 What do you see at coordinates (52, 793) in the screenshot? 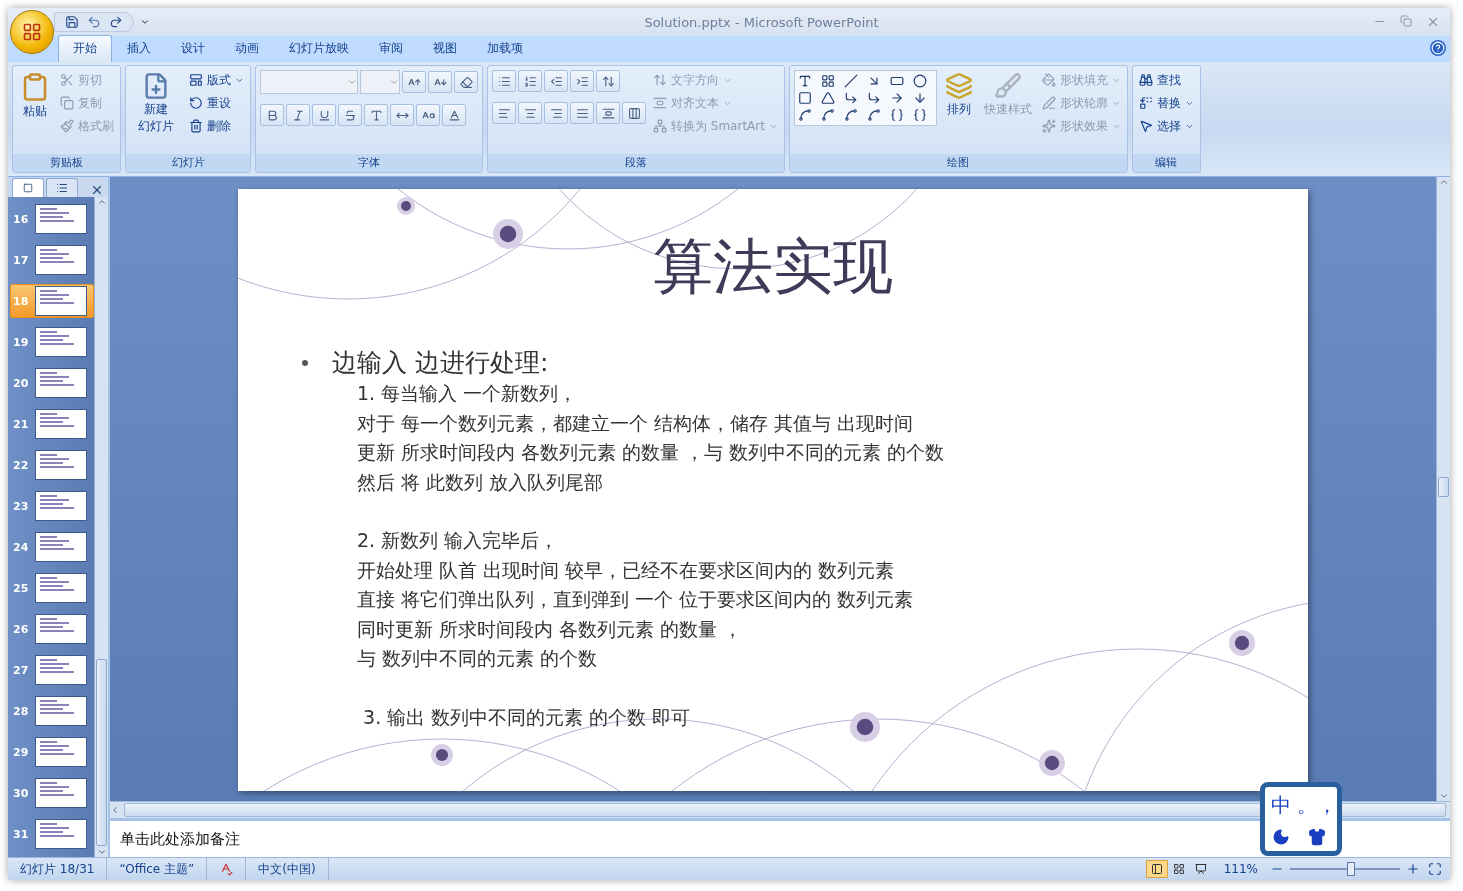
I see `slide-thumbnail-item: 30` at bounding box center [52, 793].